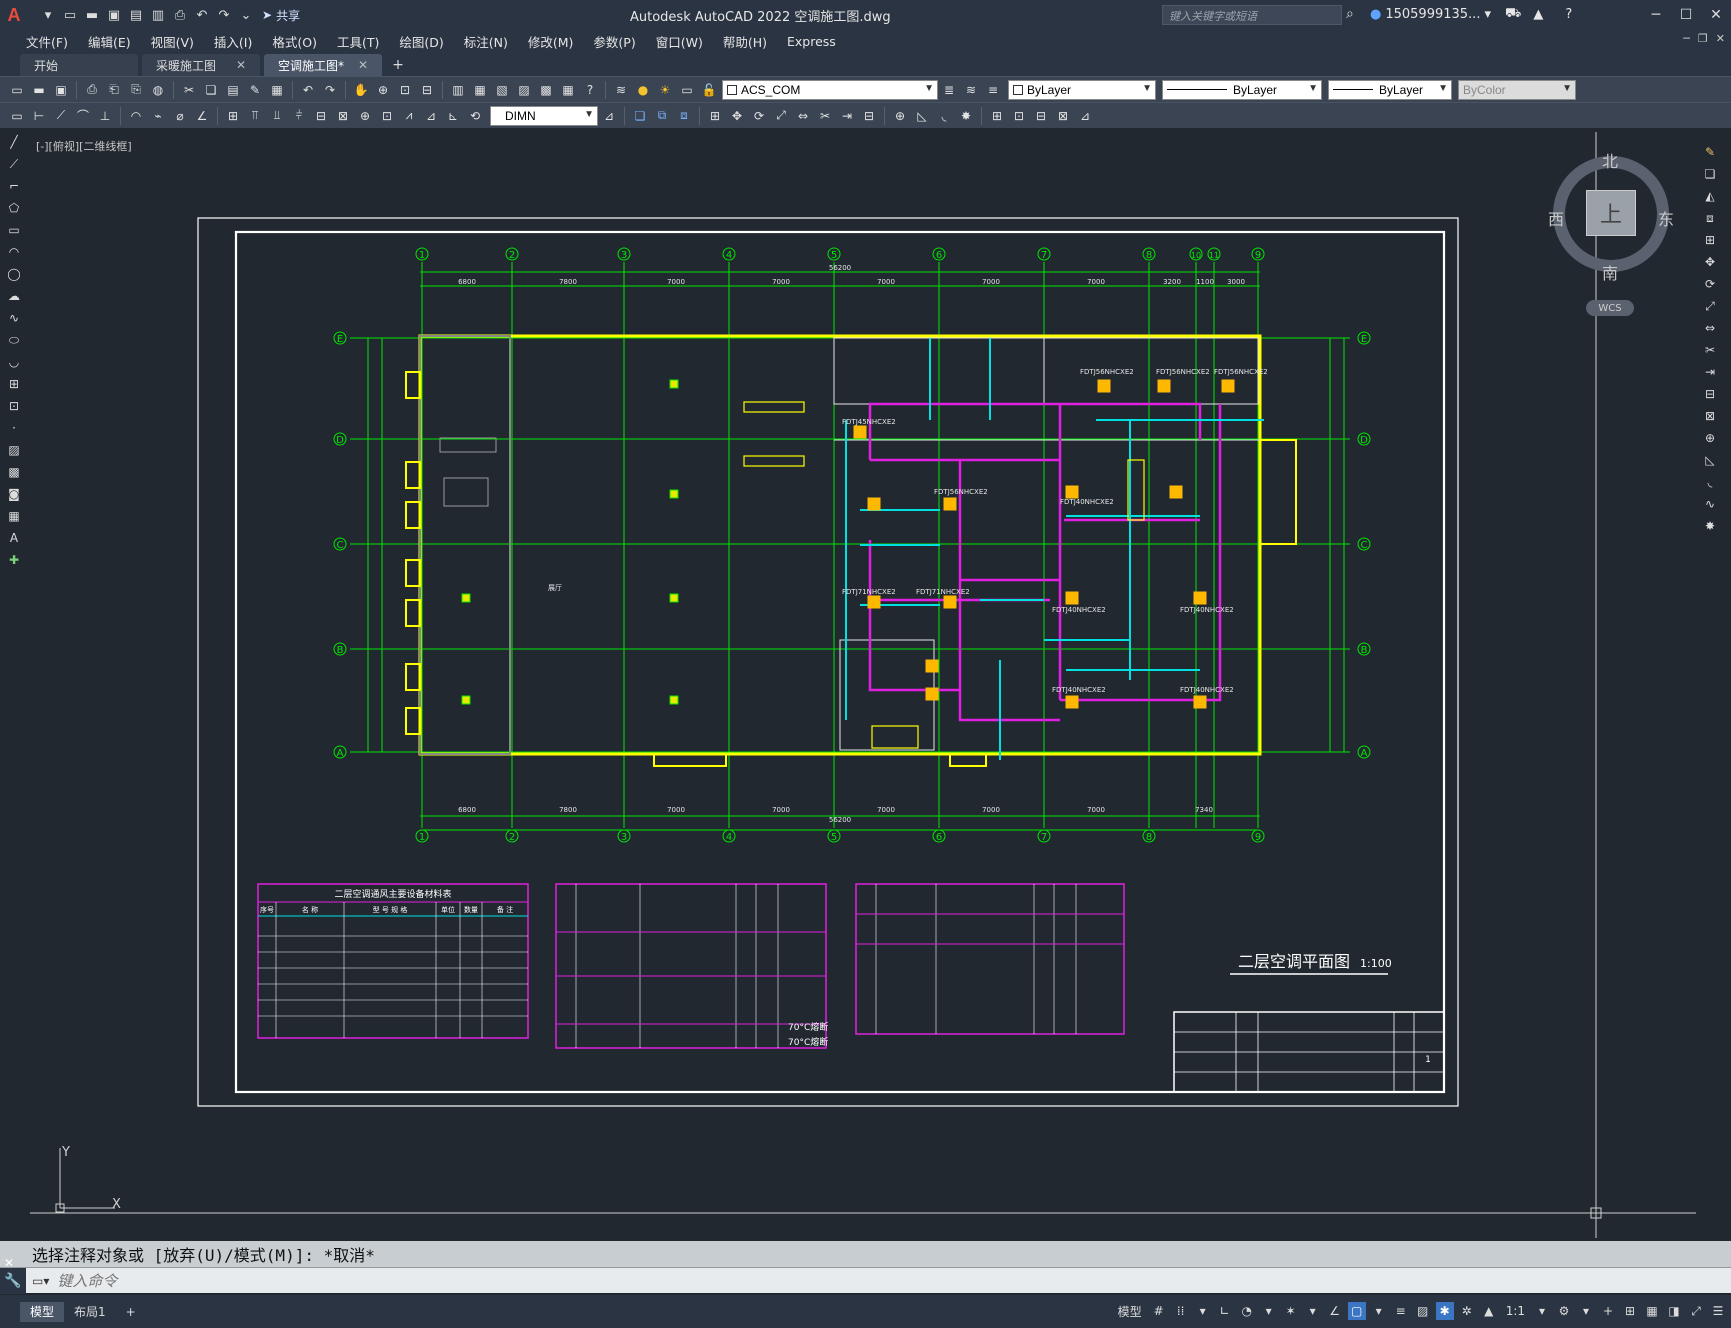 This screenshot has width=1731, height=1328. I want to click on isolate-objects-icon: ◨, so click(1674, 1311).